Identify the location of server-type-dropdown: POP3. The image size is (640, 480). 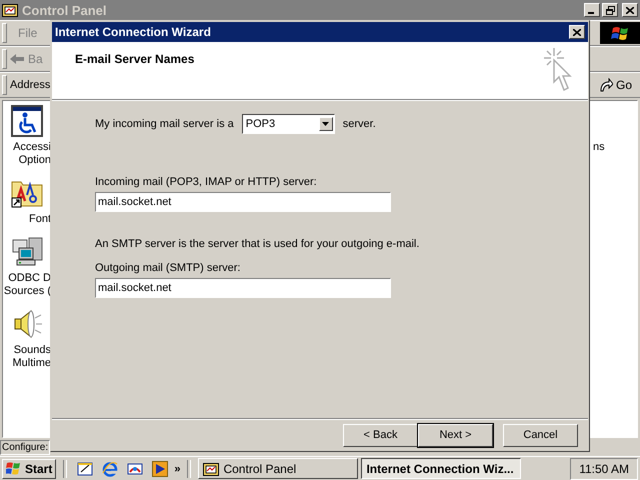
(288, 124).